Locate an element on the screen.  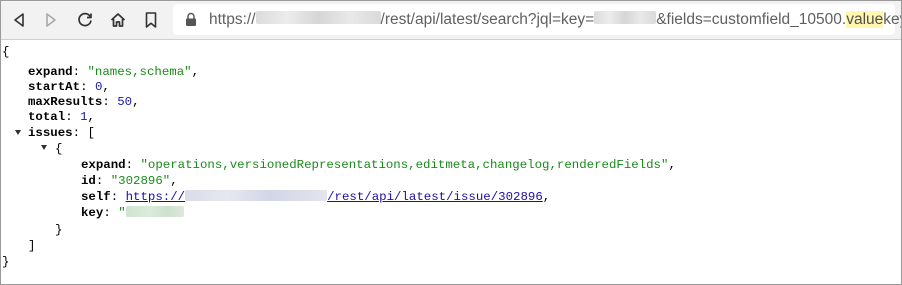
json-key: startAt is located at coordinates (54, 87).